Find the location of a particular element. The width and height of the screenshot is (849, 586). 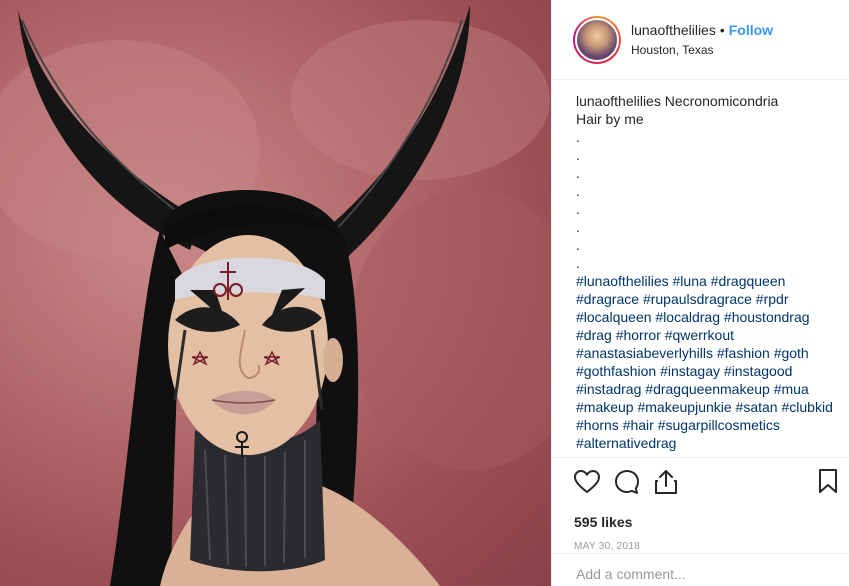

avatar-image is located at coordinates (597, 39).